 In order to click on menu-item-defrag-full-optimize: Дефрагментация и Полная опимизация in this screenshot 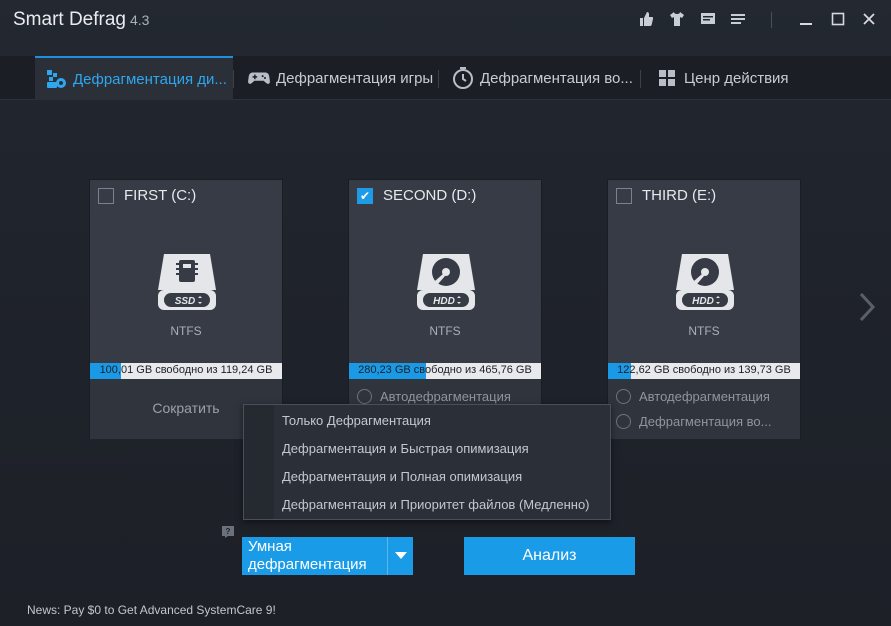, I will do `click(442, 477)`.